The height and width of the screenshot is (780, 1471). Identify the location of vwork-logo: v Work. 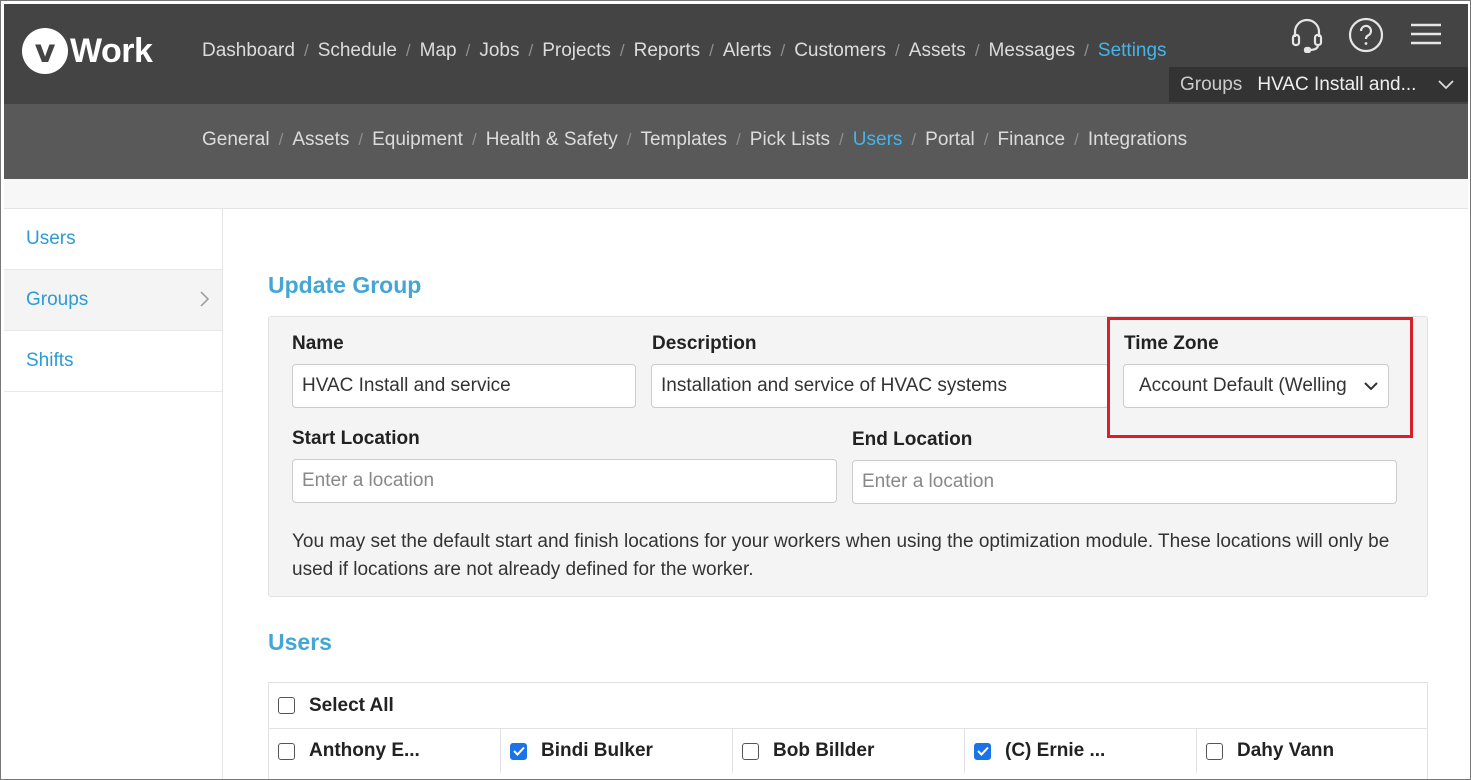
(87, 51).